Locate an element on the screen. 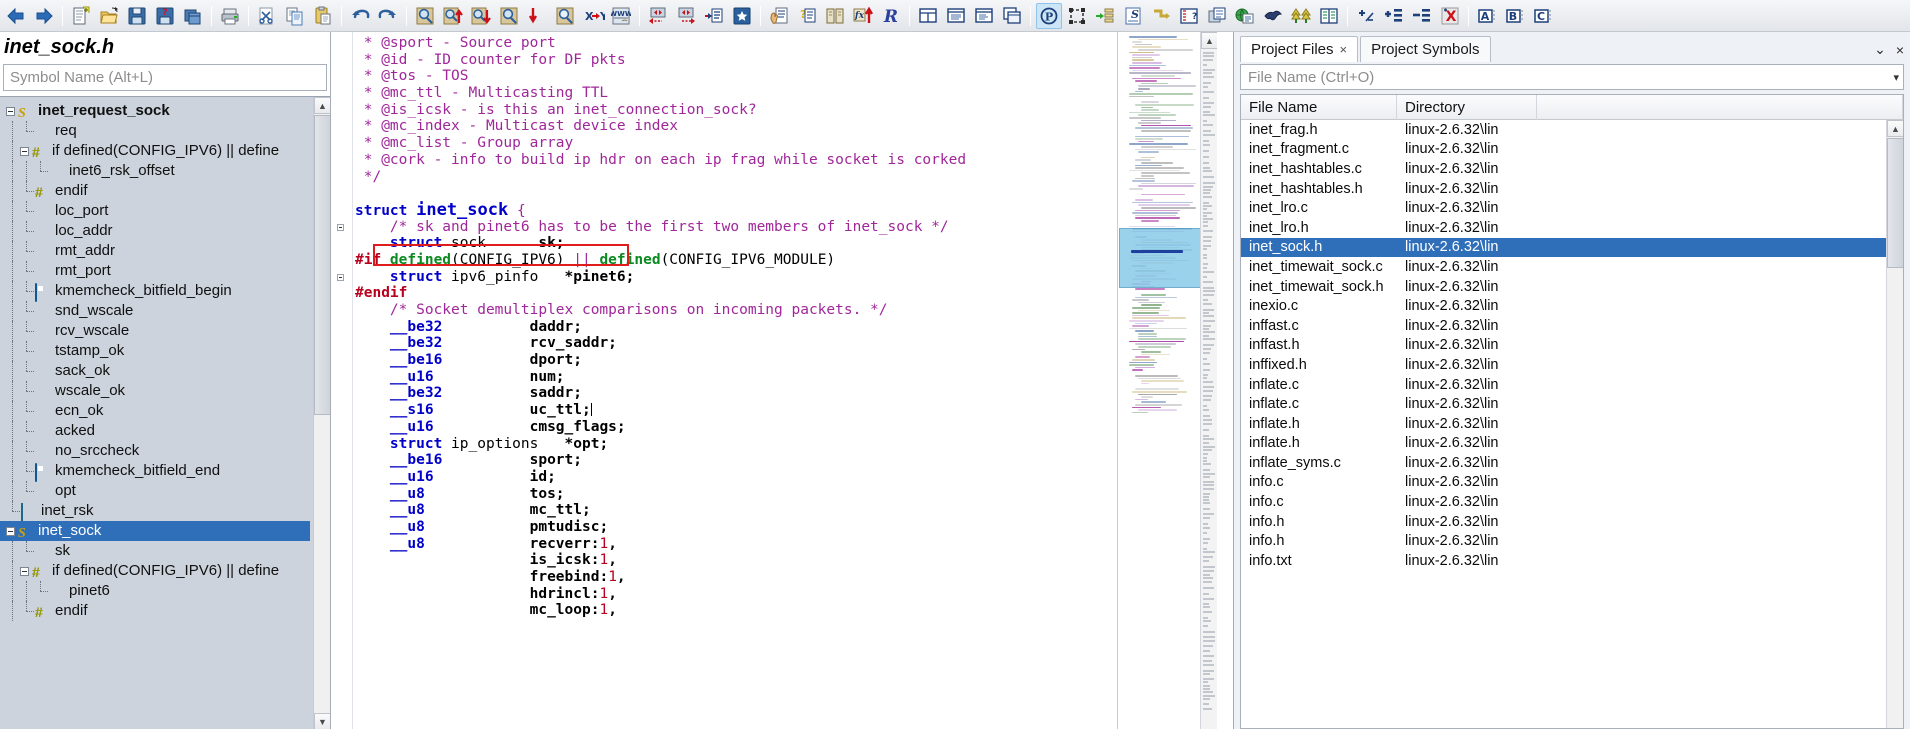 This screenshot has width=1910, height=729. undo-icon is located at coordinates (360, 16).